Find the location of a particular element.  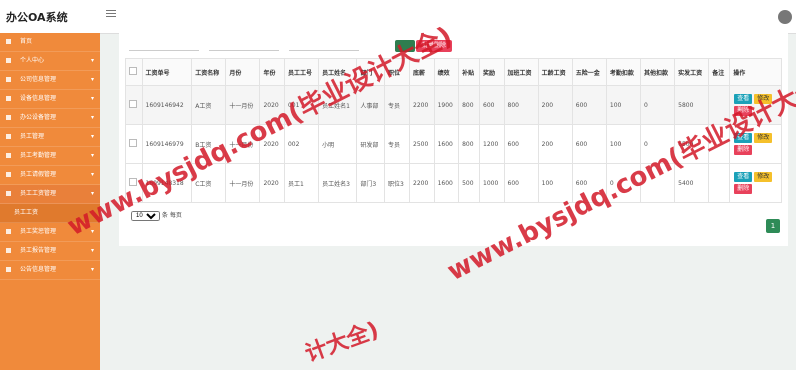

table-cell: 100 is located at coordinates (555, 183).